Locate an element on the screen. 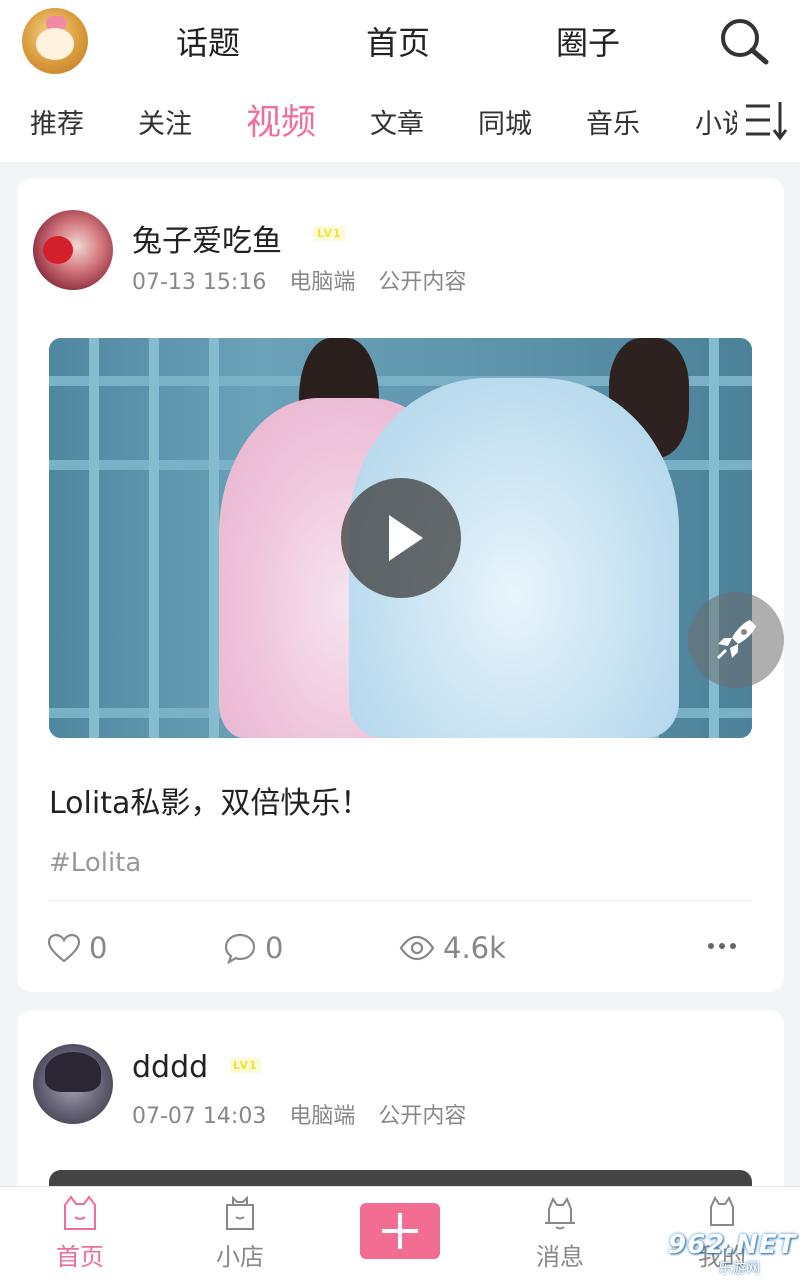  avatar-hair-decoration is located at coordinates (73, 1072).